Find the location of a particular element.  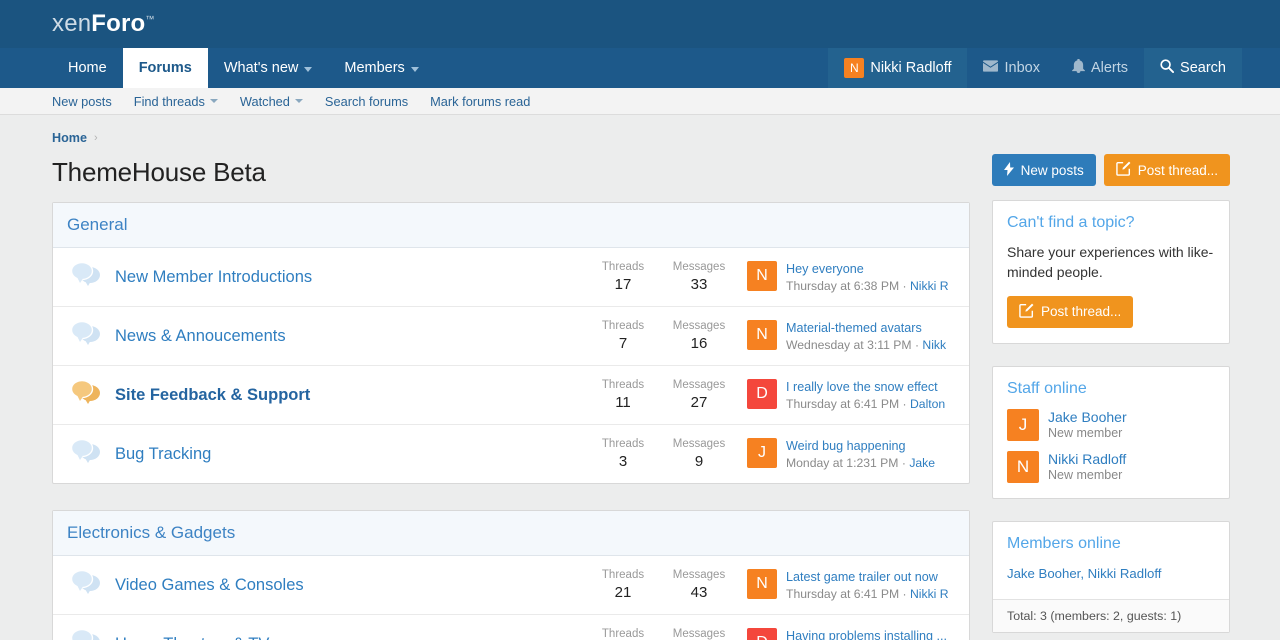

forum-link: New Member Introductions is located at coordinates (345, 277).